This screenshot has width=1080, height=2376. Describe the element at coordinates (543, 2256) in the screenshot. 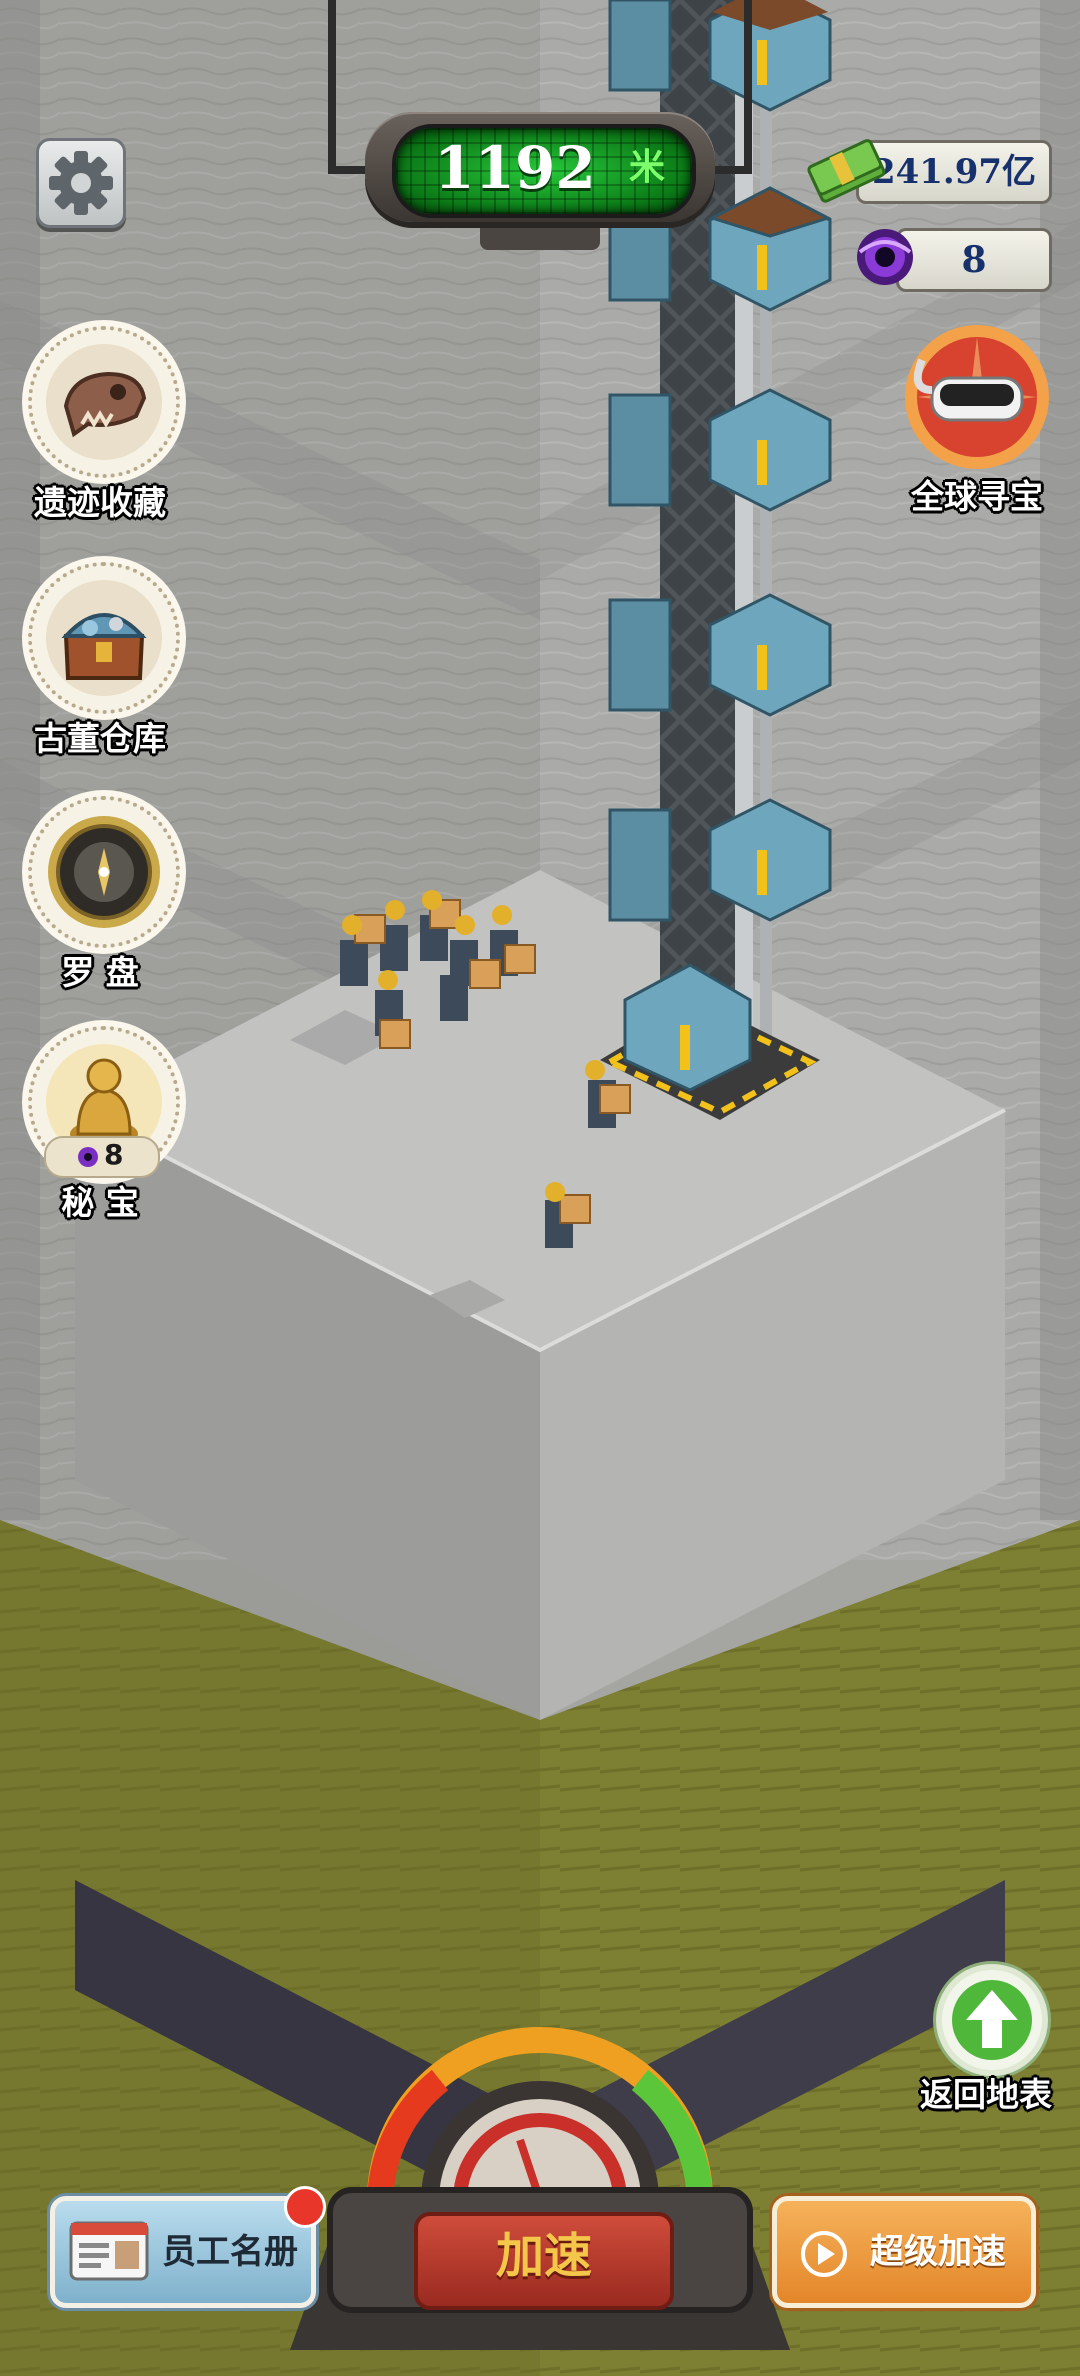

I see `speed-up-label: 加速` at that location.